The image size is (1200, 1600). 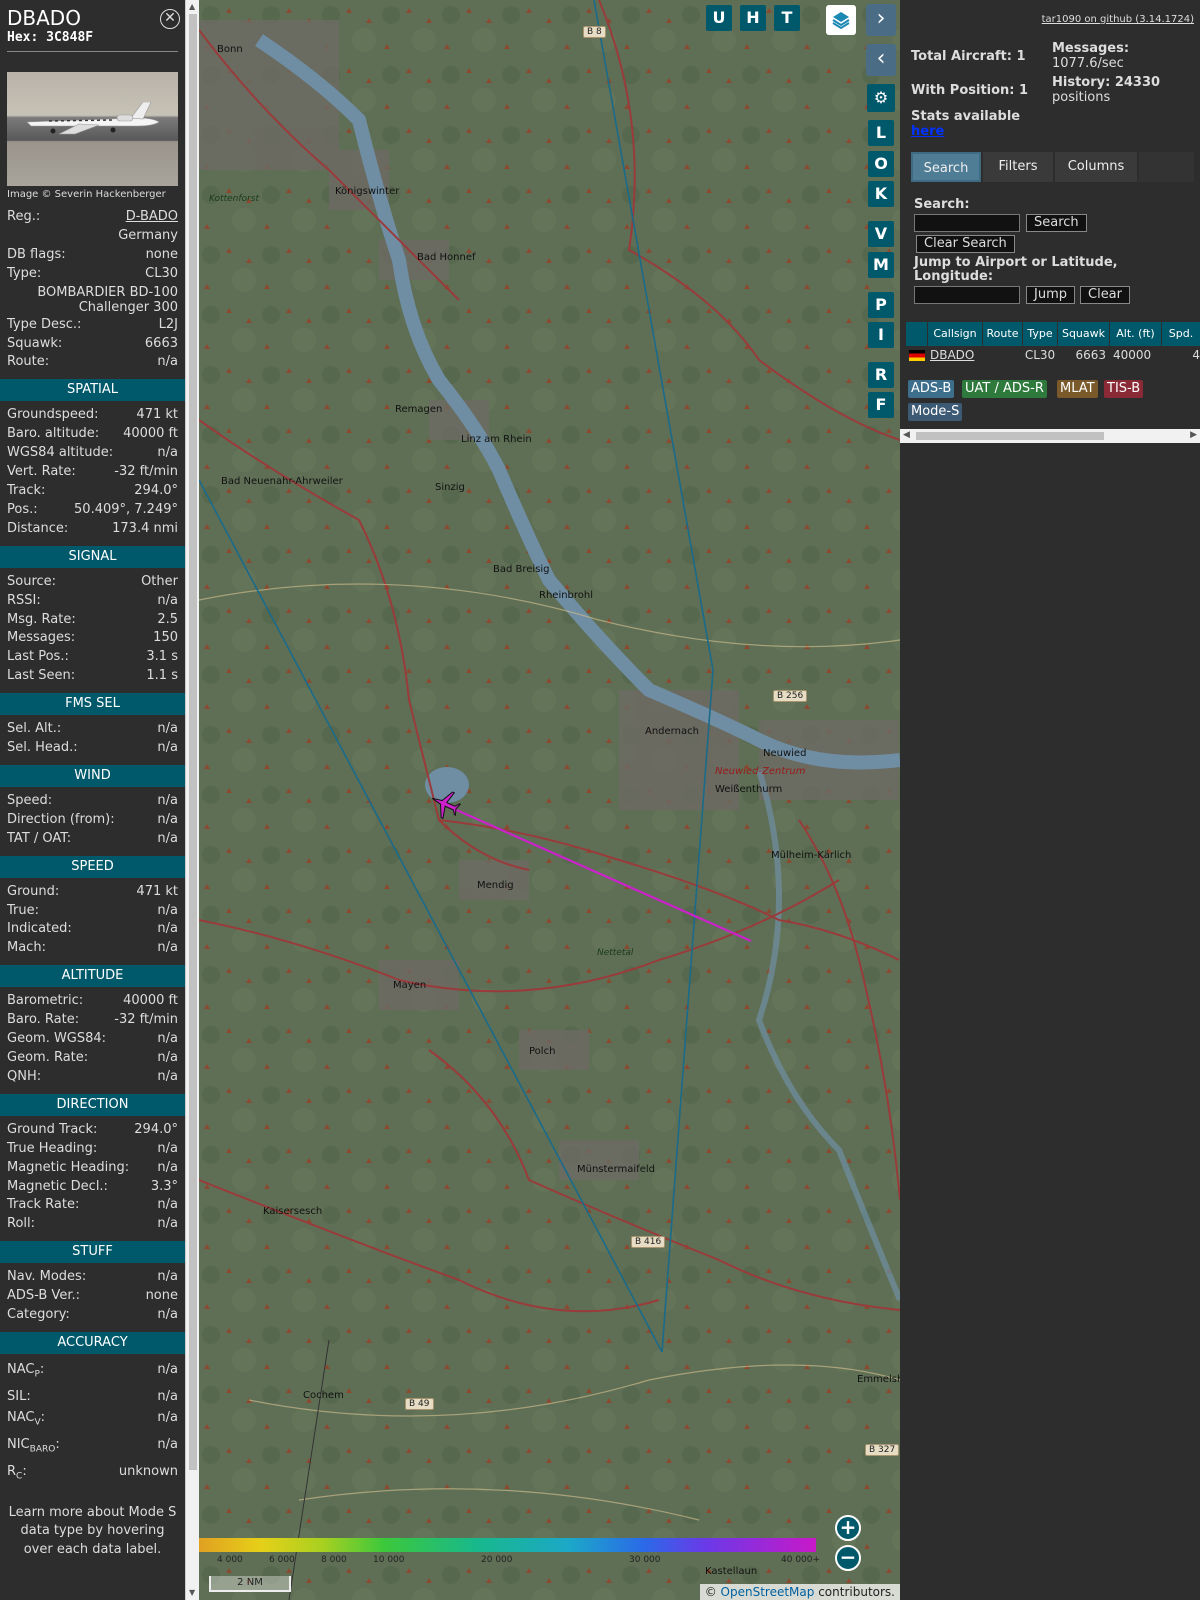 What do you see at coordinates (61, 820) in the screenshot?
I see `detail-label: Direction (from):` at bounding box center [61, 820].